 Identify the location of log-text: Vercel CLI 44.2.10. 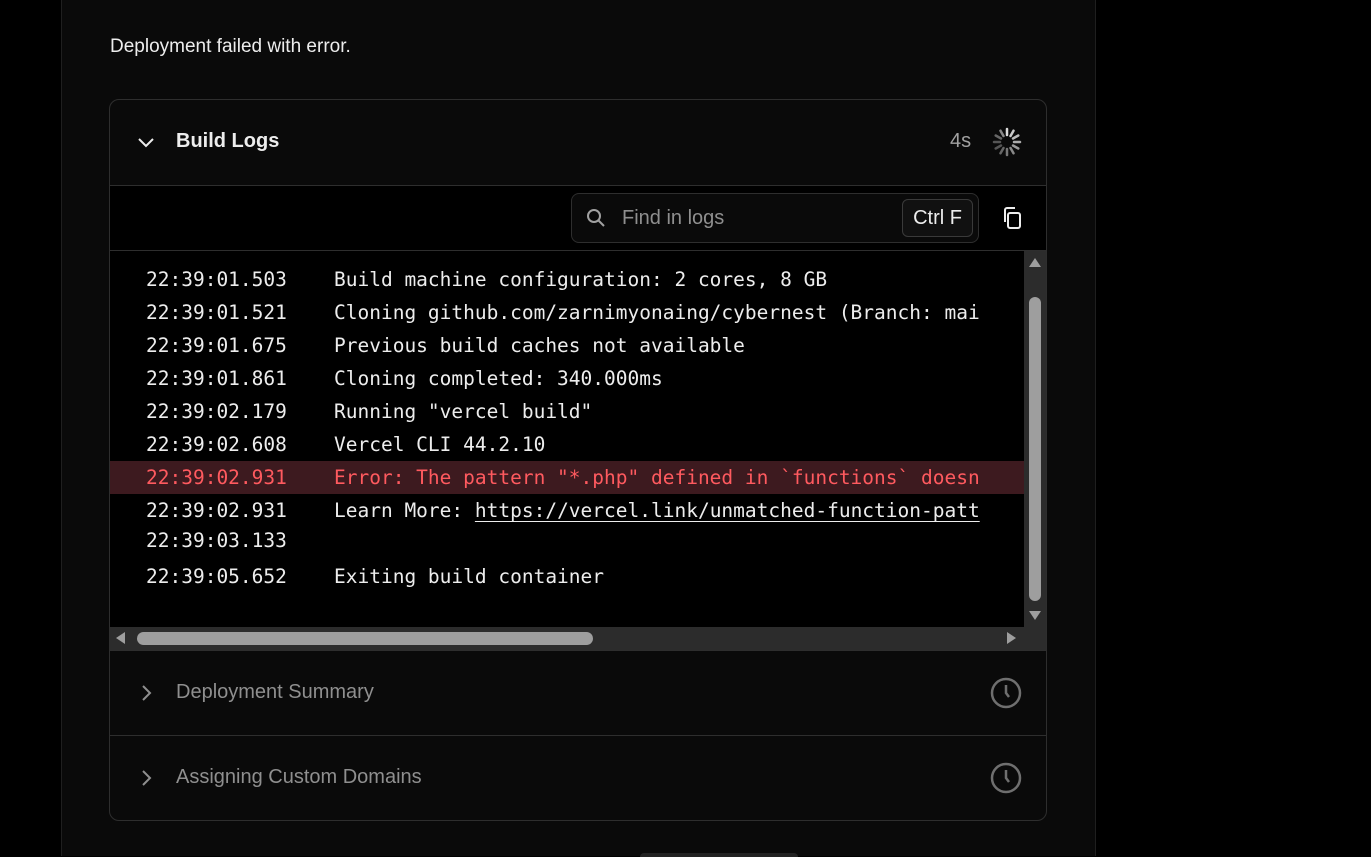
(440, 444).